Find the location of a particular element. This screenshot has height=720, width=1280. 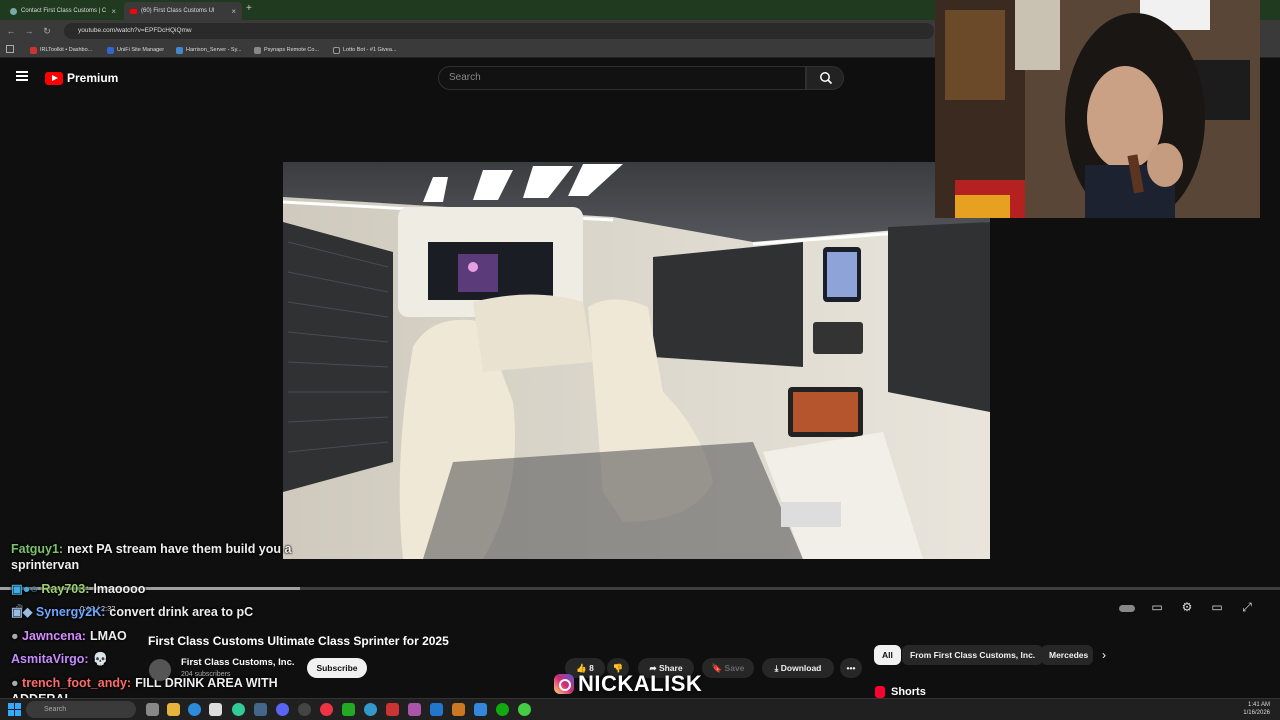

subtitles-icon: ▭ is located at coordinates (1157, 608).